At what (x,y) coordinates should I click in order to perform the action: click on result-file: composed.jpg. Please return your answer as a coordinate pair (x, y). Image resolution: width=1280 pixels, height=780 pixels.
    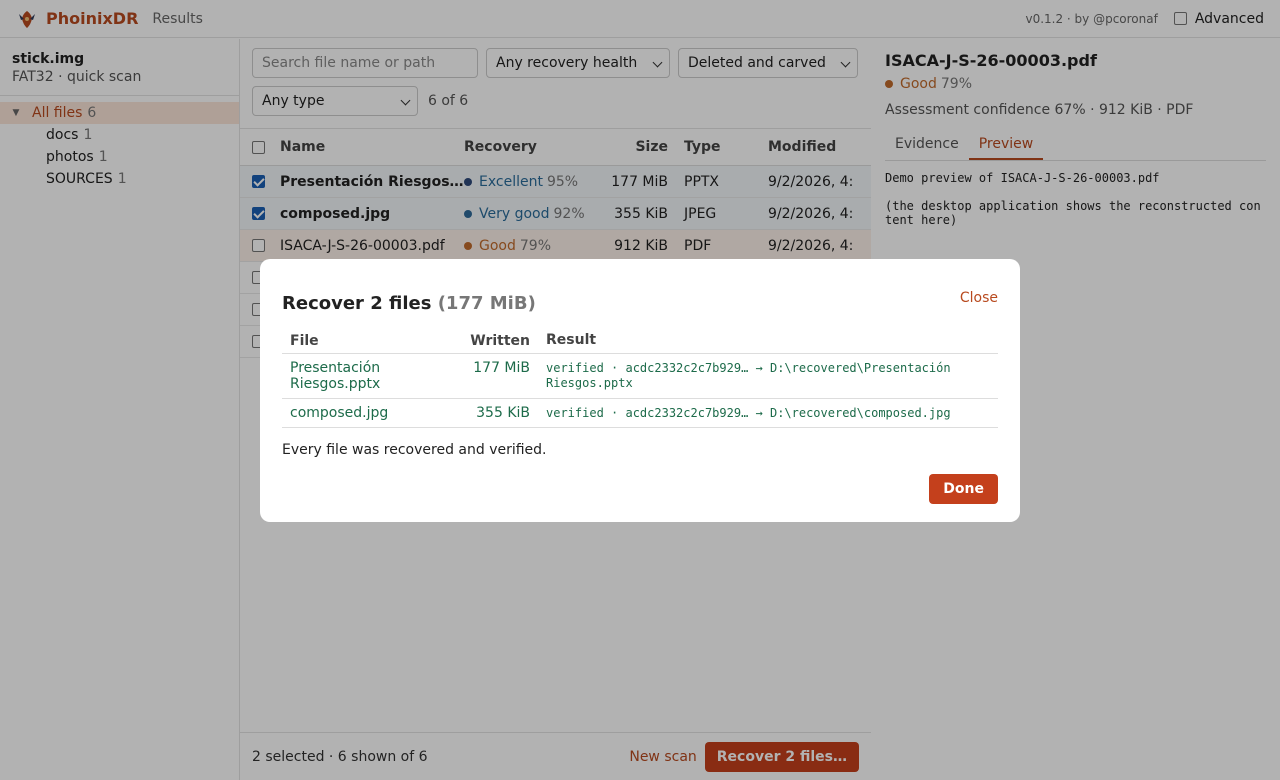
    Looking at the image, I should click on (339, 413).